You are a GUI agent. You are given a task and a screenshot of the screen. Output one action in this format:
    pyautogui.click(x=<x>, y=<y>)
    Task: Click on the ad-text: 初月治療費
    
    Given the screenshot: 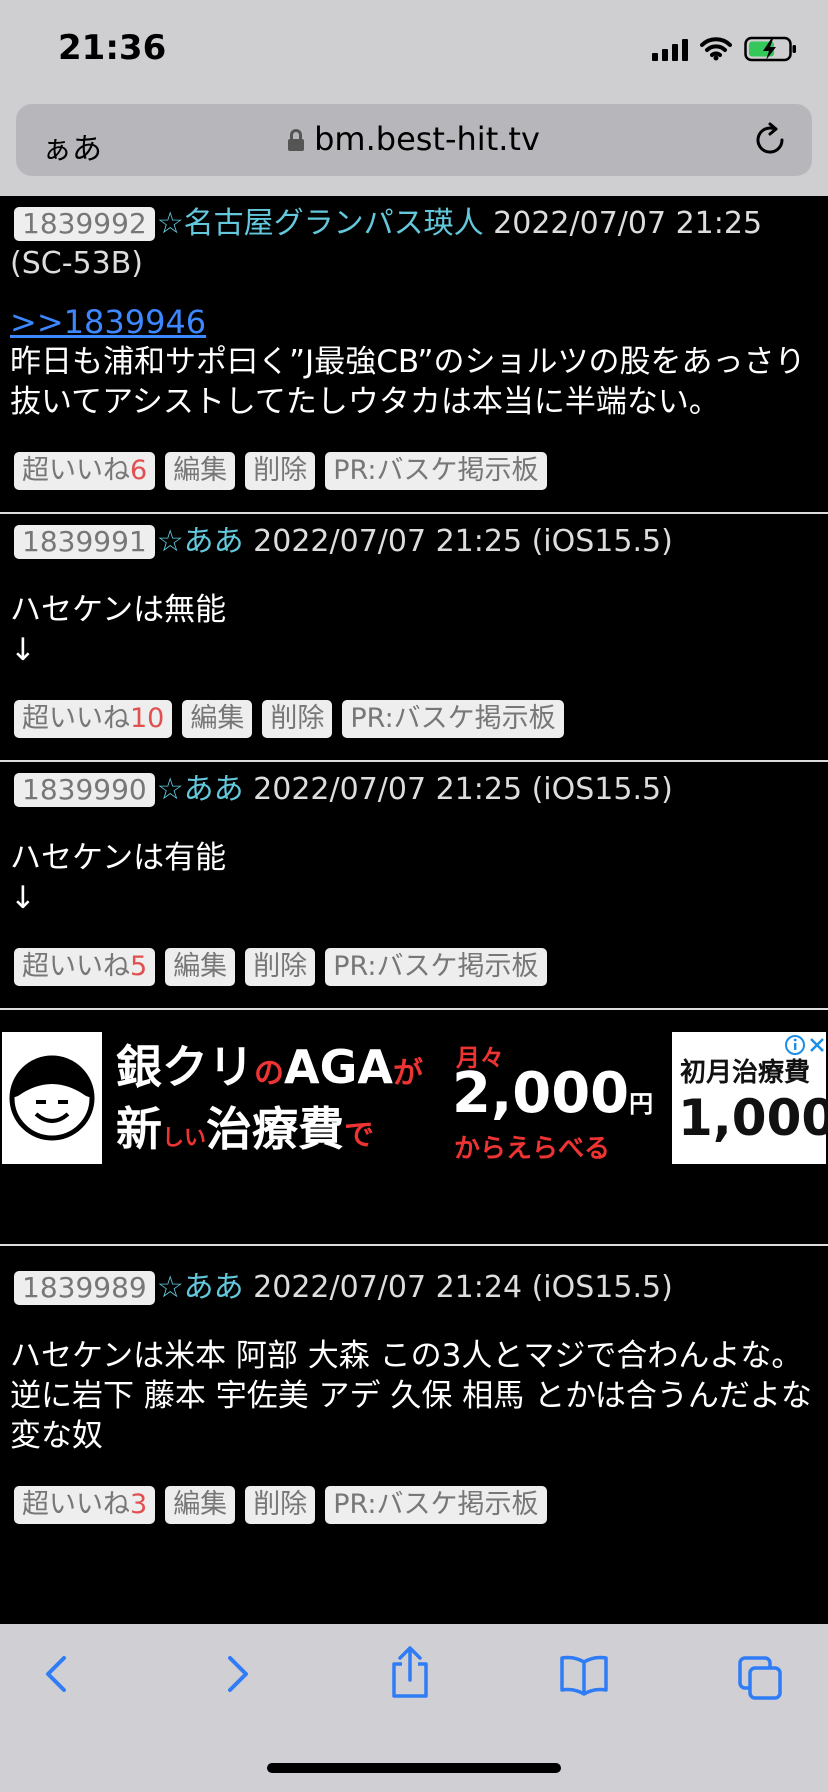 What is the action you would take?
    pyautogui.click(x=745, y=1073)
    